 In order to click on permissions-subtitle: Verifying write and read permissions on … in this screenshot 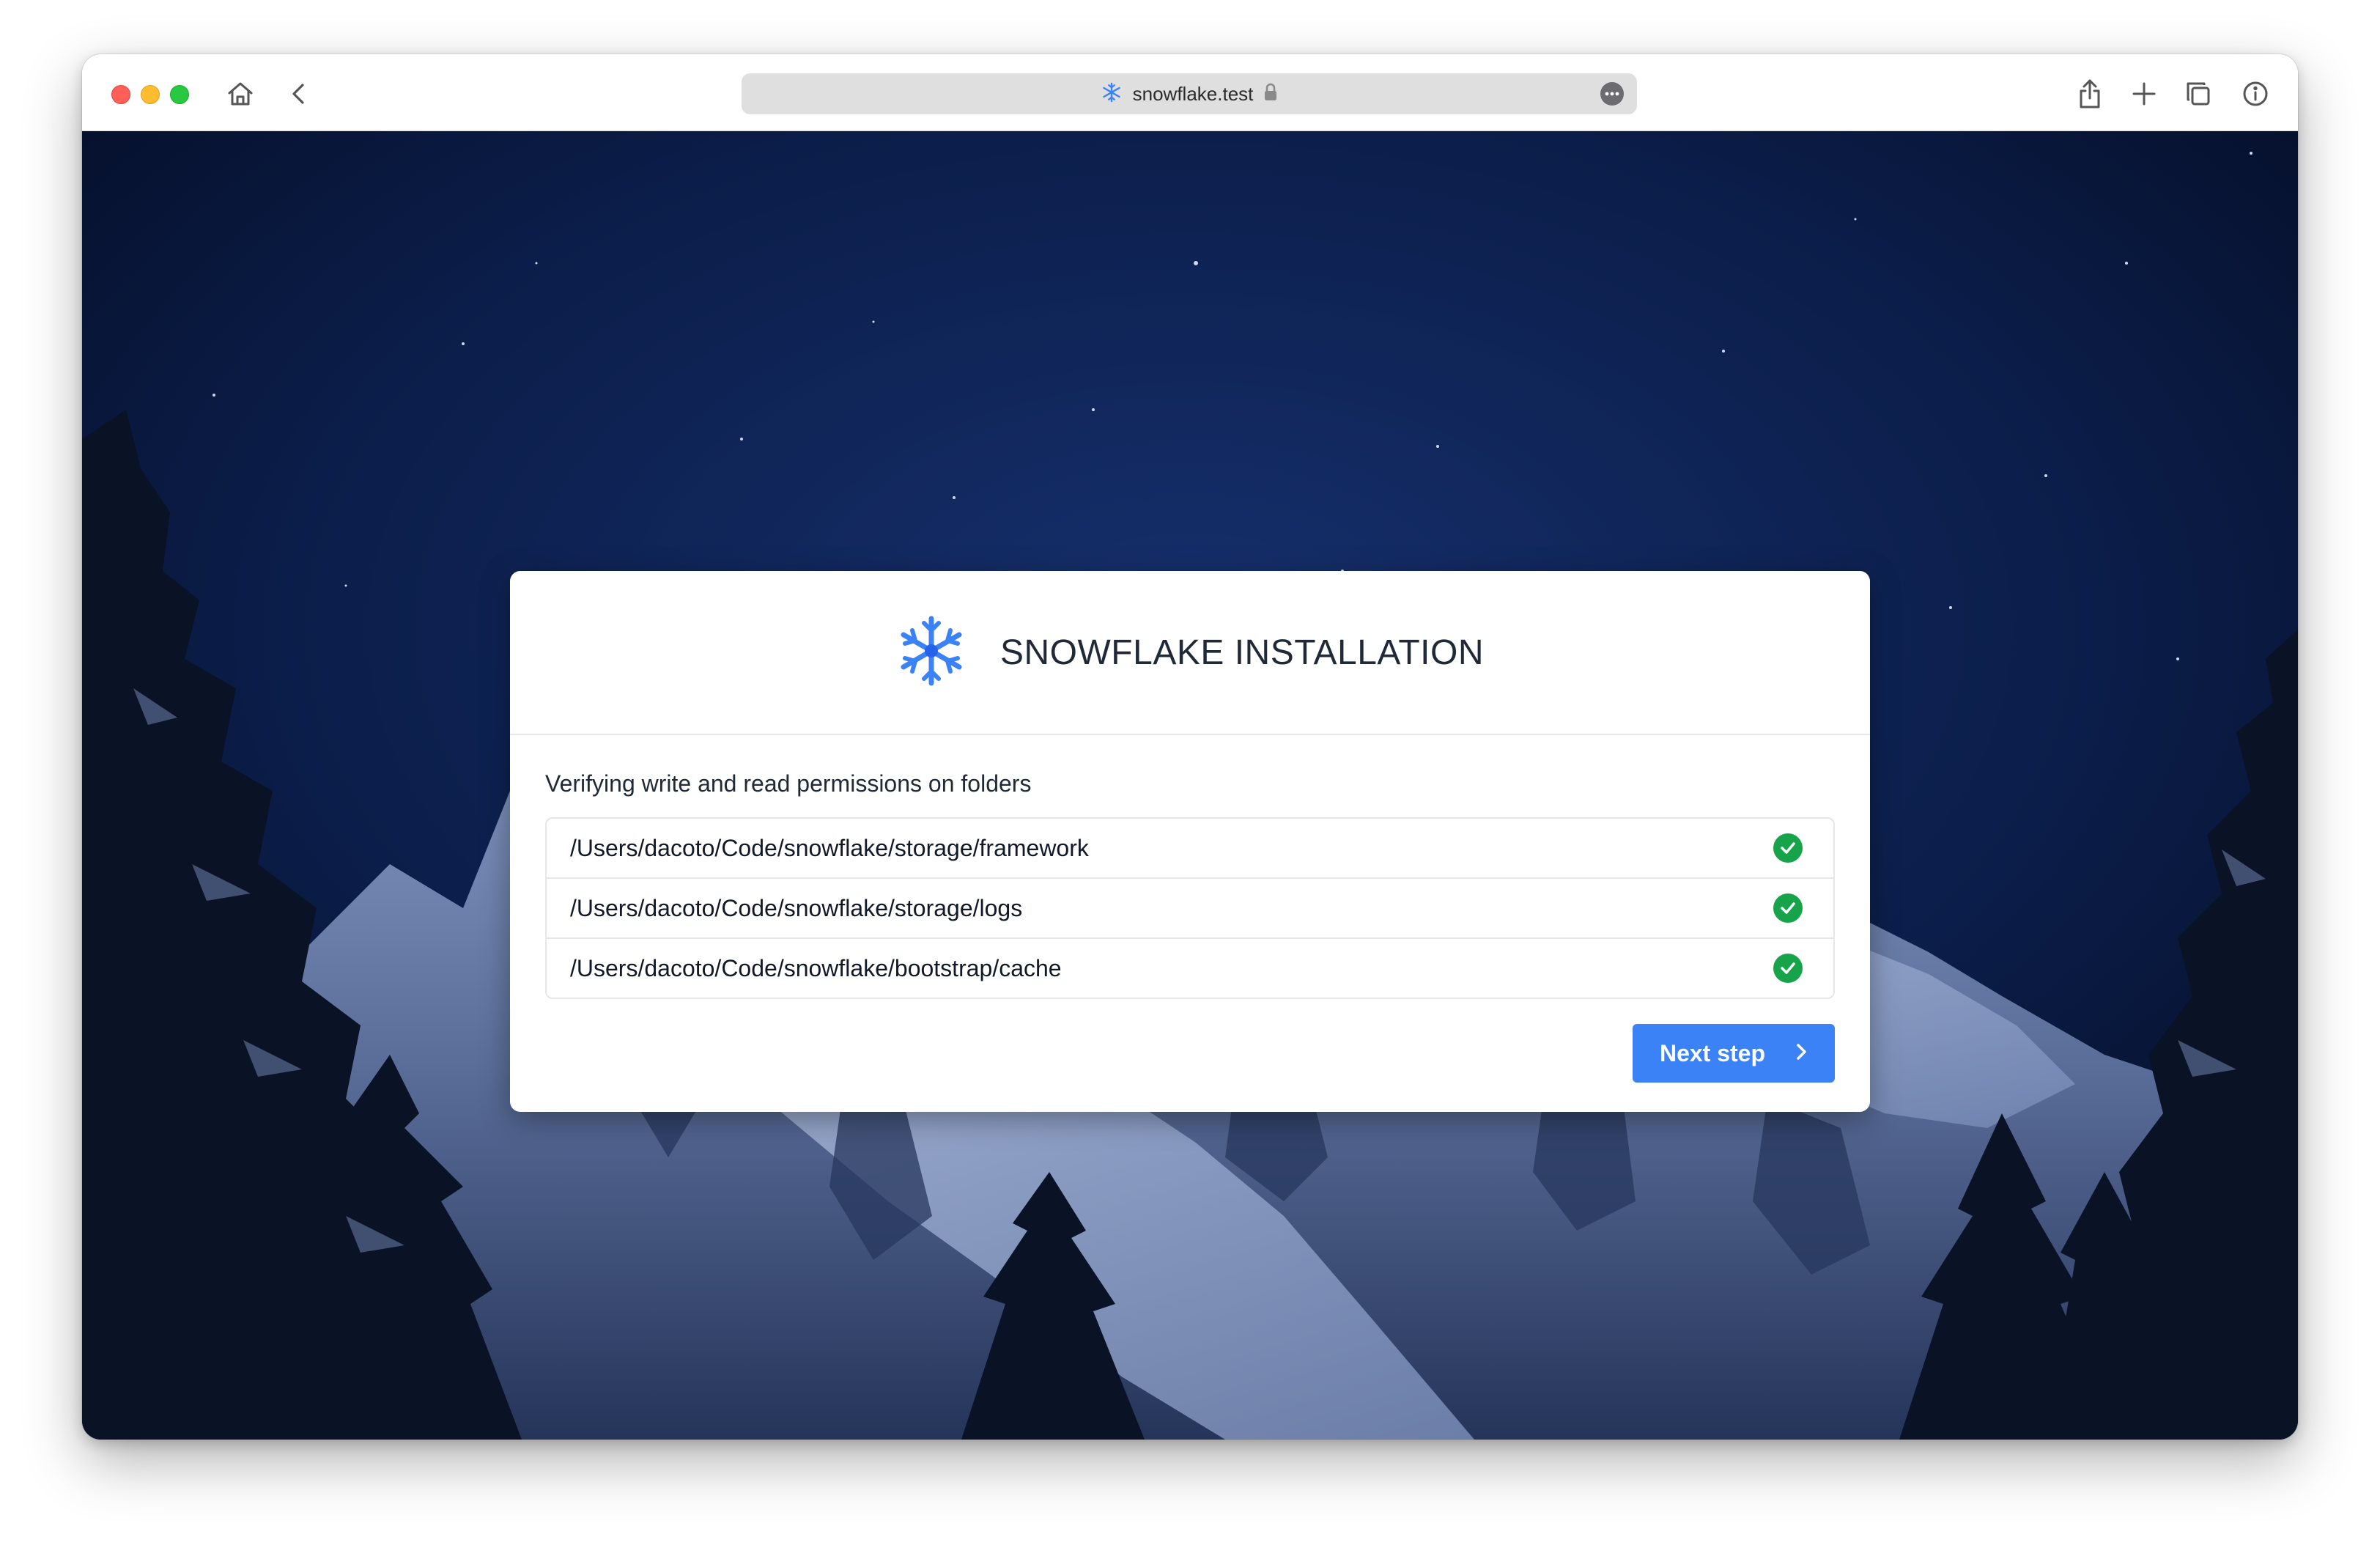, I will do `click(788, 783)`.